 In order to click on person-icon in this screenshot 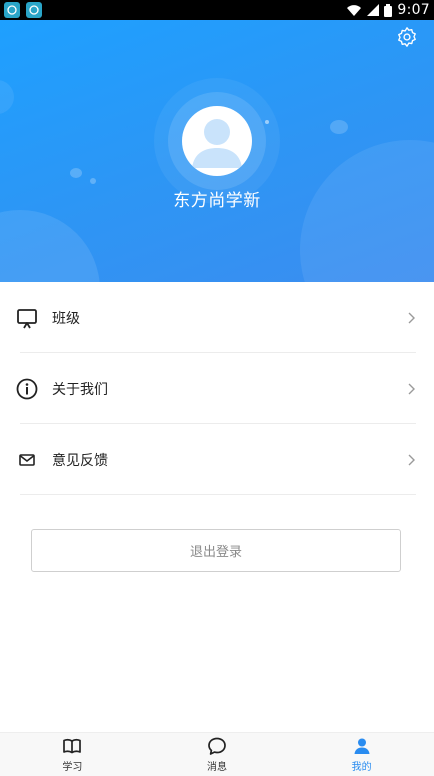, I will do `click(362, 746)`.